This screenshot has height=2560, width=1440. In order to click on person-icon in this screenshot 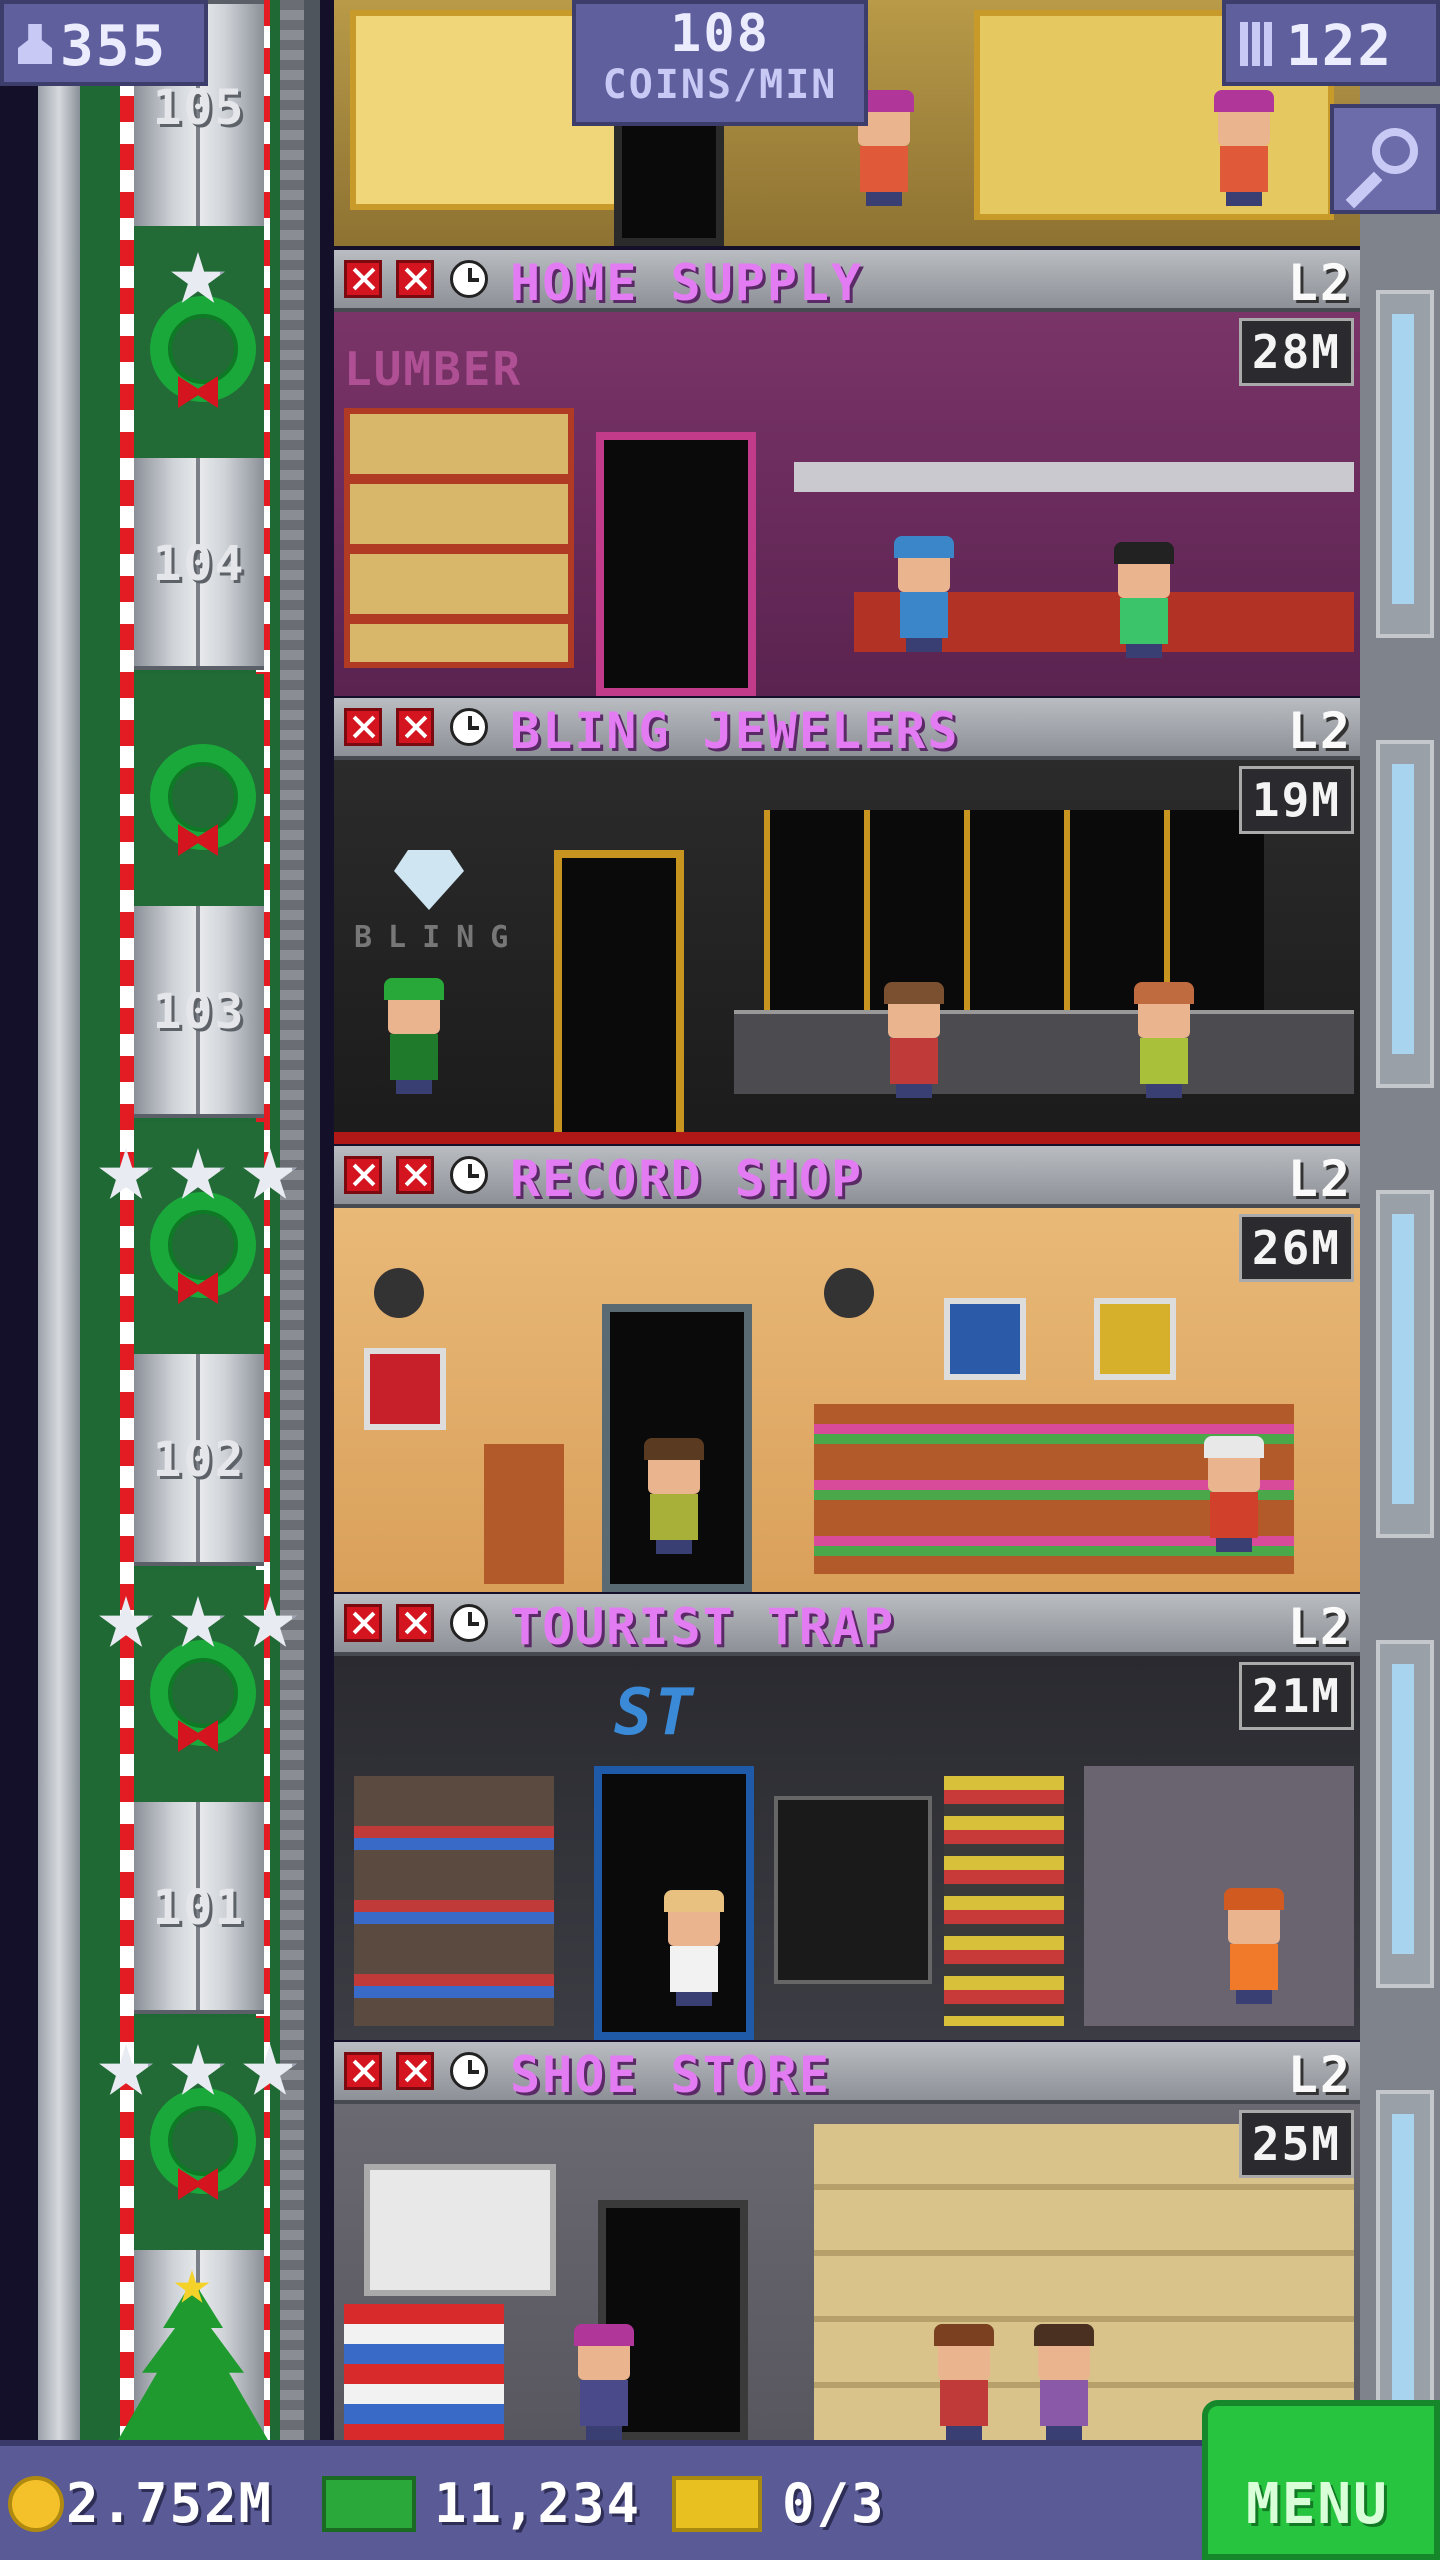, I will do `click(35, 44)`.